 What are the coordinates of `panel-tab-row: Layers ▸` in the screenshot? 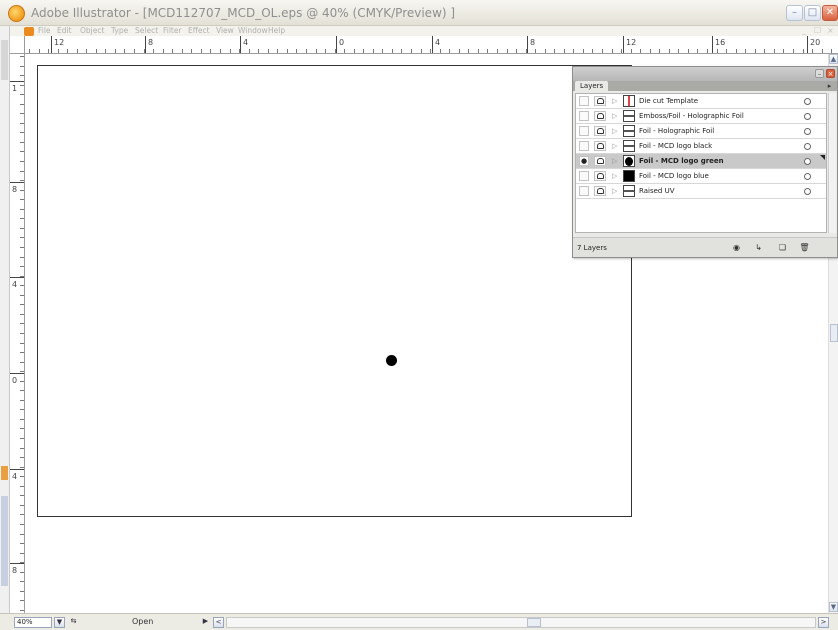 It's located at (705, 86).